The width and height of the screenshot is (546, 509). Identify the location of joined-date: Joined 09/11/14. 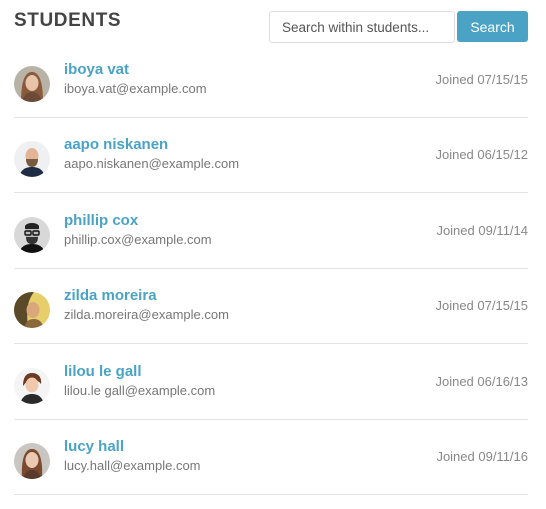
(482, 230).